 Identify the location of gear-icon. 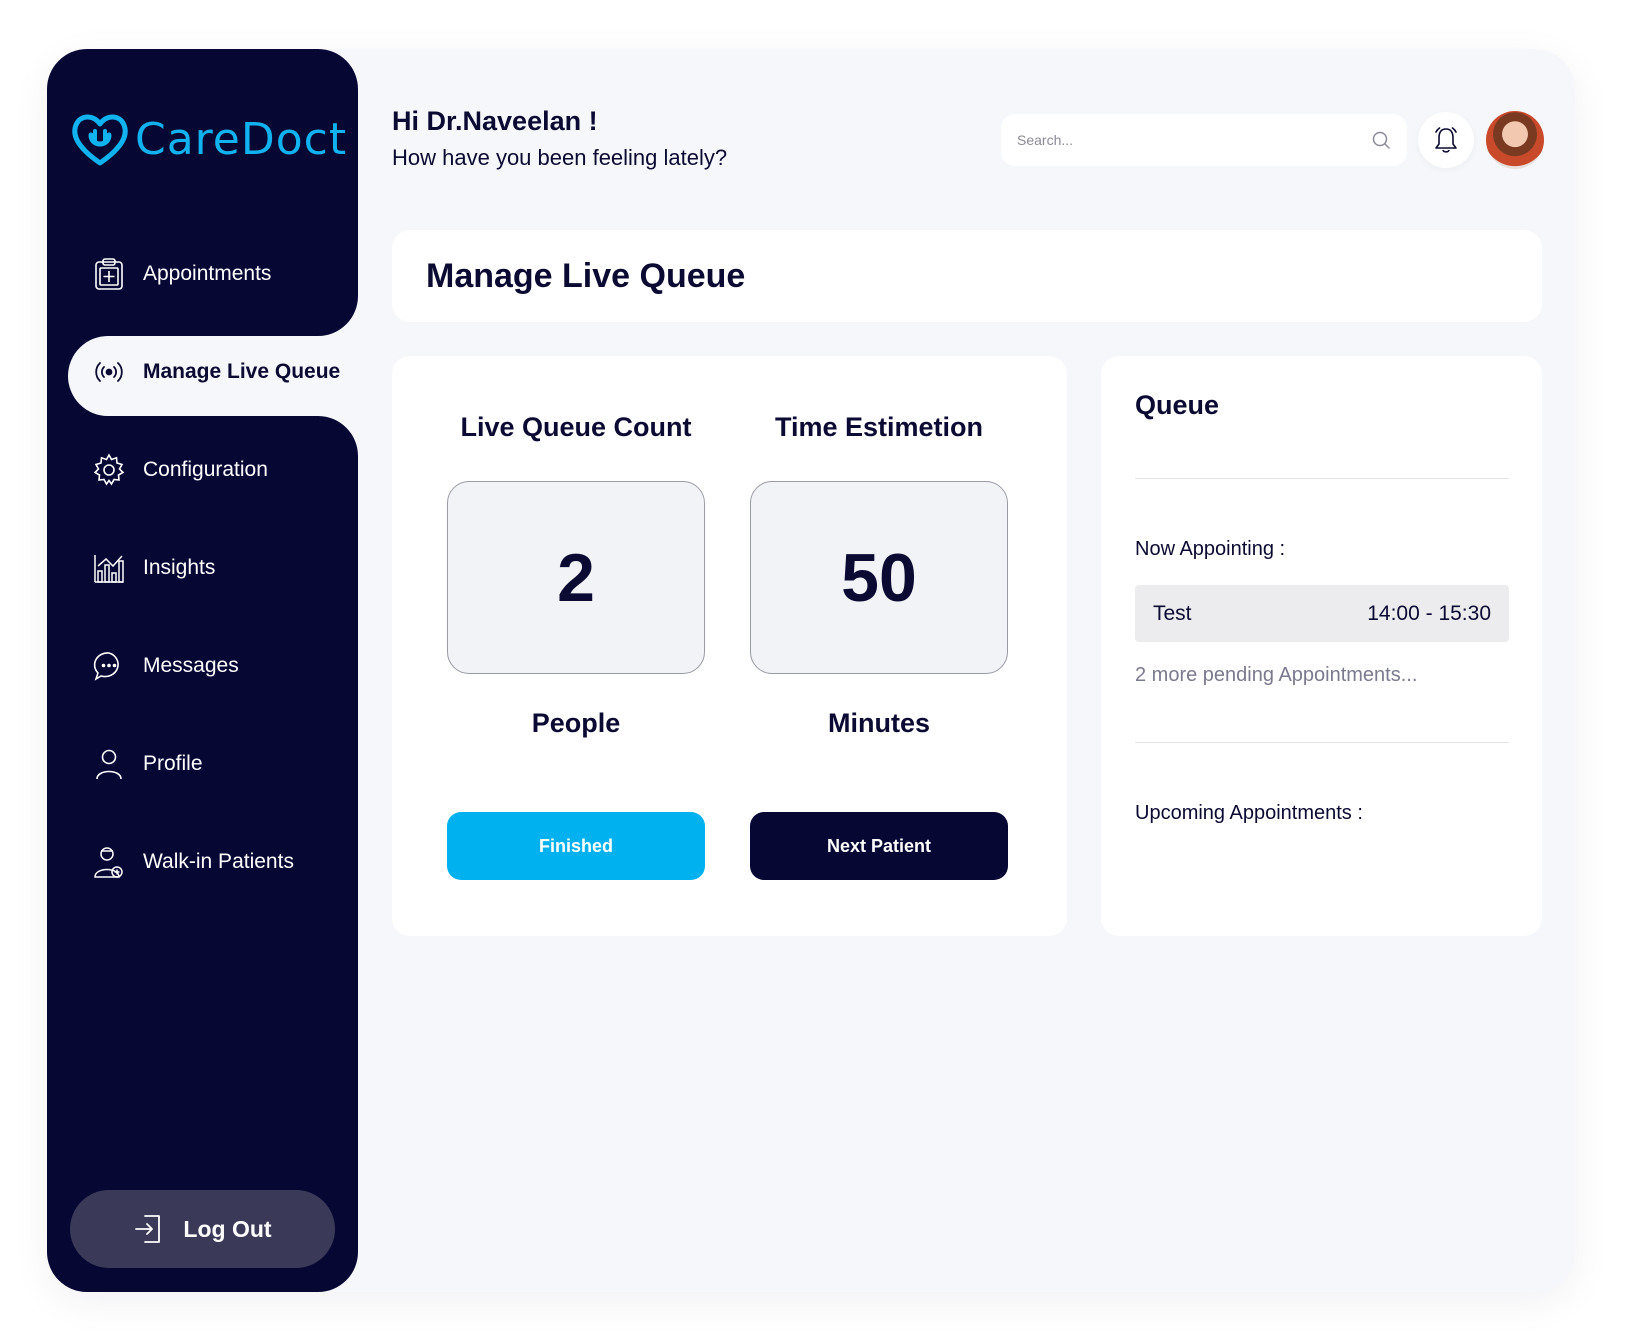
(109, 470).